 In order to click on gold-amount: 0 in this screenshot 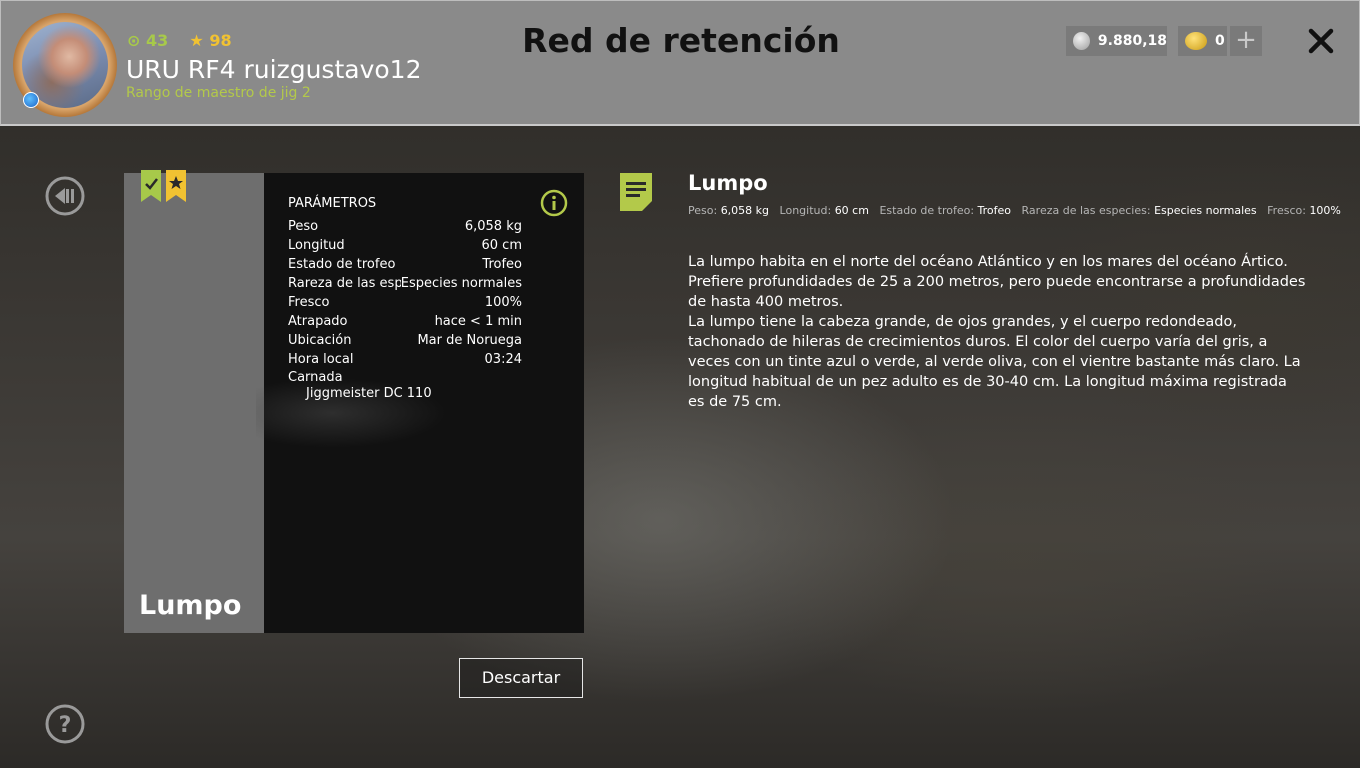, I will do `click(1220, 41)`.